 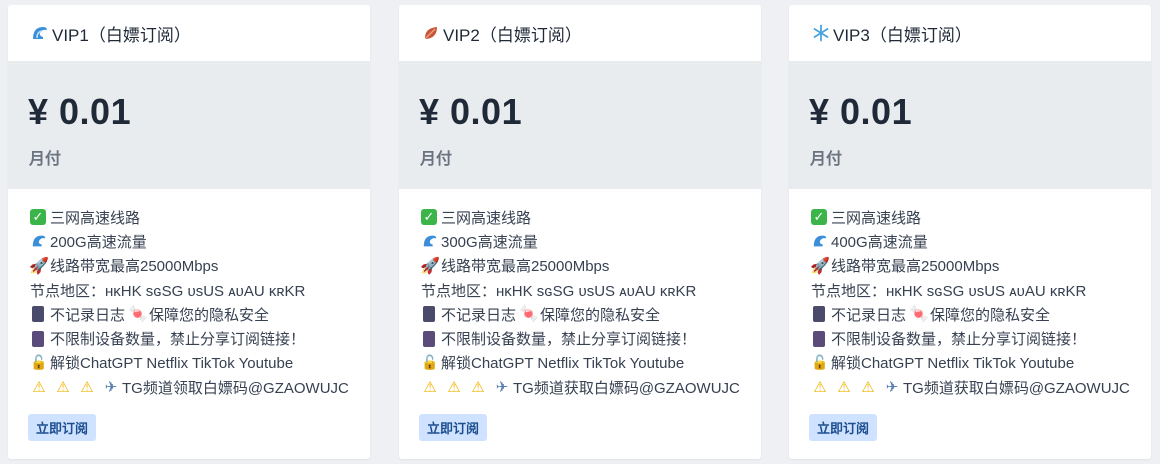 What do you see at coordinates (431, 33) in the screenshot?
I see `leaf-icon` at bounding box center [431, 33].